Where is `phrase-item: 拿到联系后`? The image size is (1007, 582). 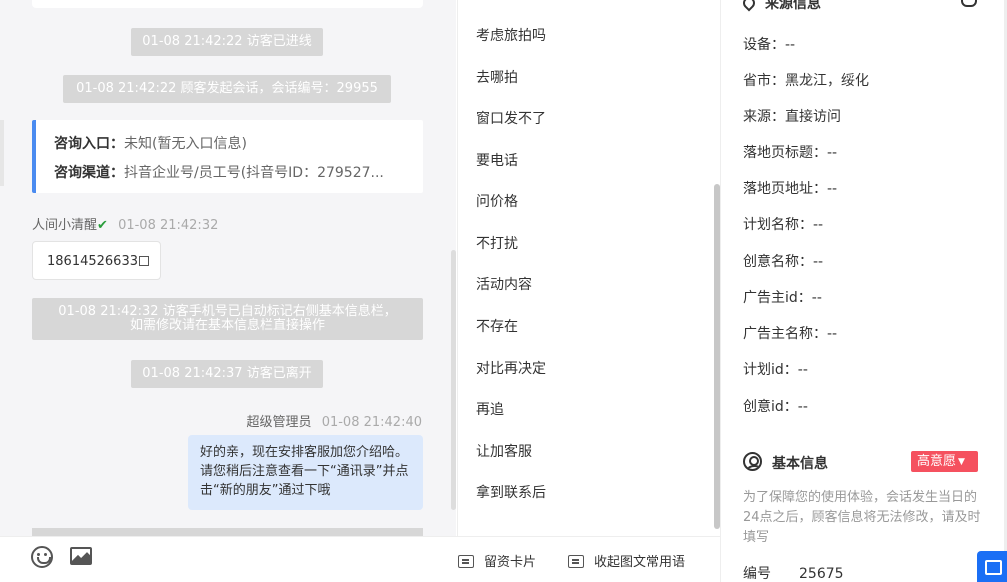 phrase-item: 拿到联系后 is located at coordinates (511, 492).